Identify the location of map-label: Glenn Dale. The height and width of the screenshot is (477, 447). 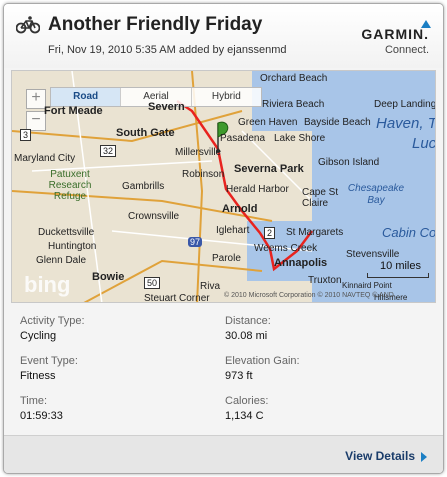
(61, 260).